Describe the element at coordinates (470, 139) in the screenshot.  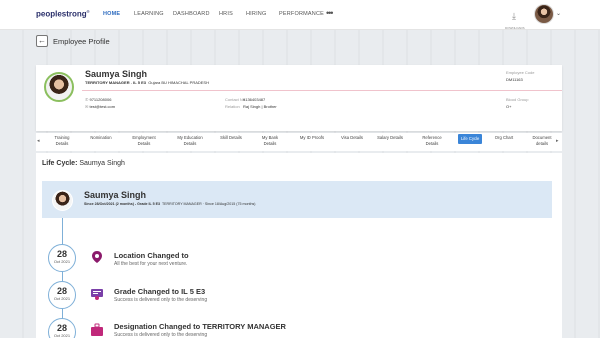
I see `tab-life-cycle: Life Cycle` at that location.